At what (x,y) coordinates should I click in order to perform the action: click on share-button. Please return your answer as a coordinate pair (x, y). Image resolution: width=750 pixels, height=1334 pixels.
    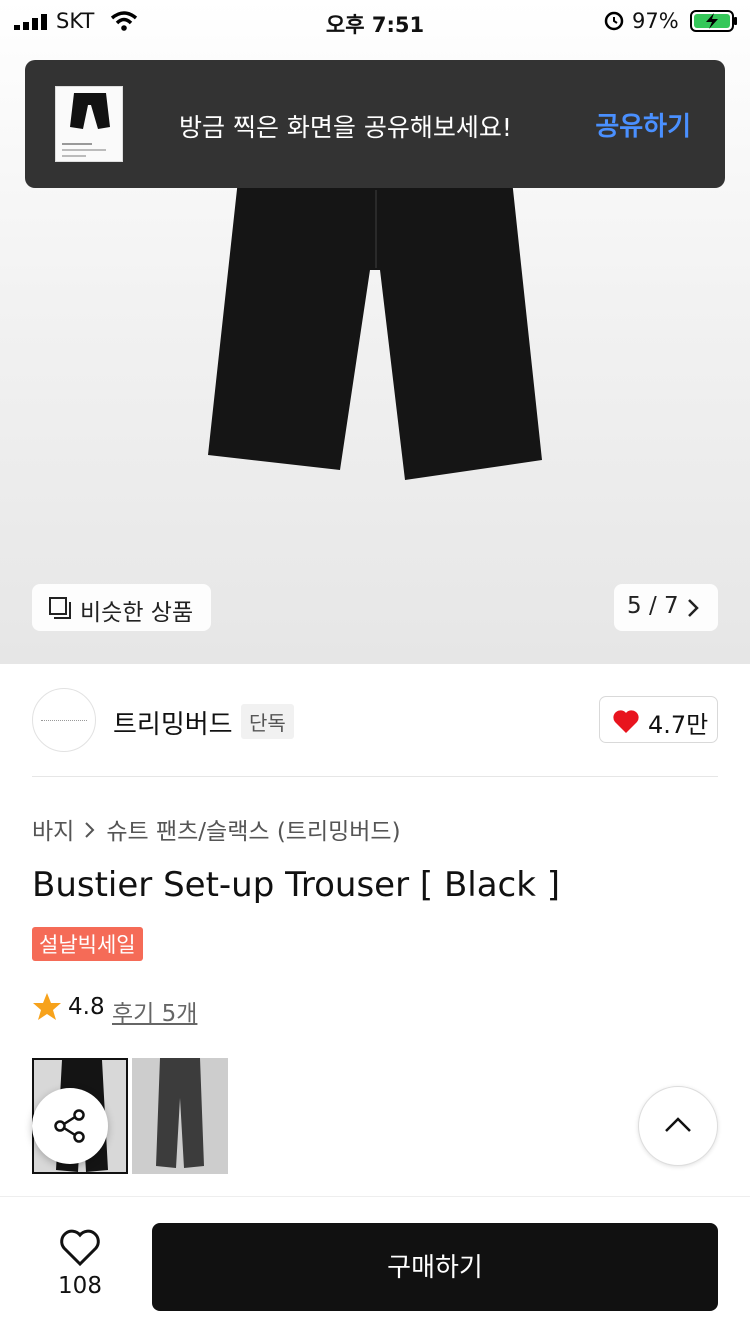
    Looking at the image, I should click on (70, 1126).